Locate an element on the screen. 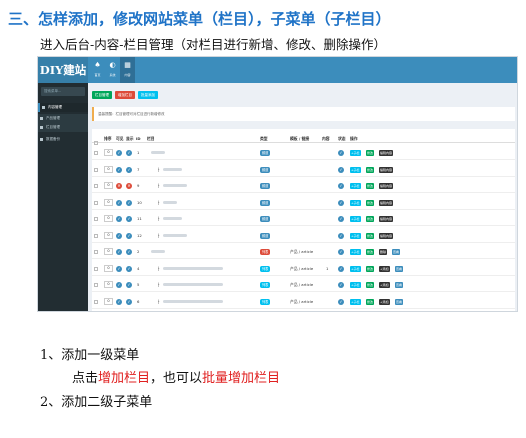 This screenshot has width=526, height=438. column-manage-button: 栏目管理 is located at coordinates (102, 95).